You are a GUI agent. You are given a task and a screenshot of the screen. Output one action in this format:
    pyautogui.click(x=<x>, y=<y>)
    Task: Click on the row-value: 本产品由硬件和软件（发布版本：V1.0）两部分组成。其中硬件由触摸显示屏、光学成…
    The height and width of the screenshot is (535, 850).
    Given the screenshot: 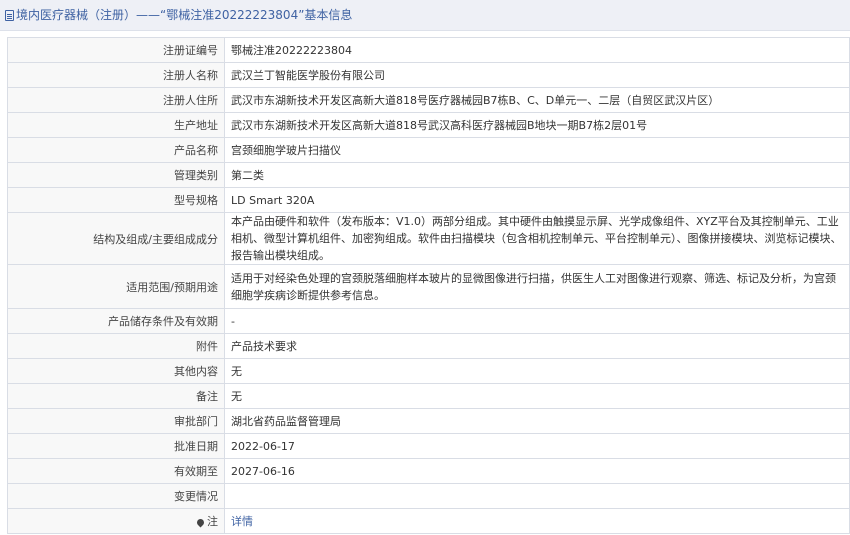 What is the action you would take?
    pyautogui.click(x=537, y=238)
    